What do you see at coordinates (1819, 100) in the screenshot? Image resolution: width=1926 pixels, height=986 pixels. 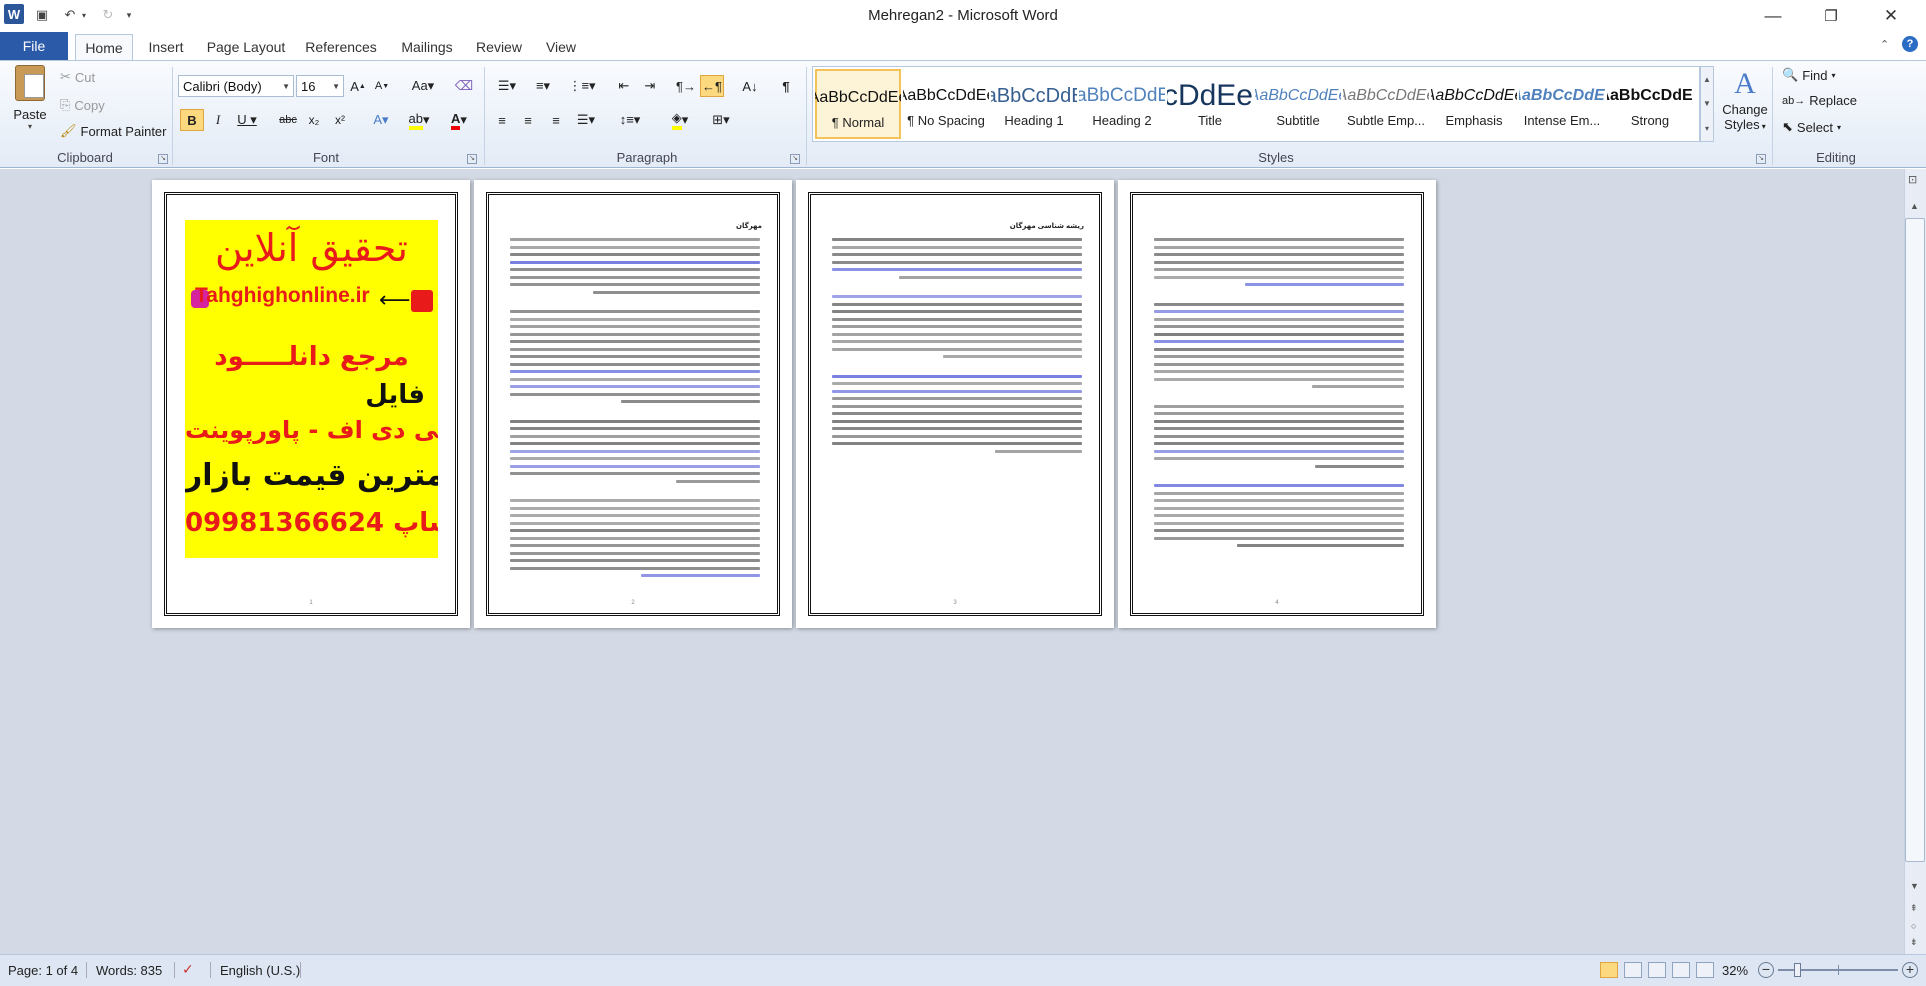 I see `replace-button: ab→ Replace` at bounding box center [1819, 100].